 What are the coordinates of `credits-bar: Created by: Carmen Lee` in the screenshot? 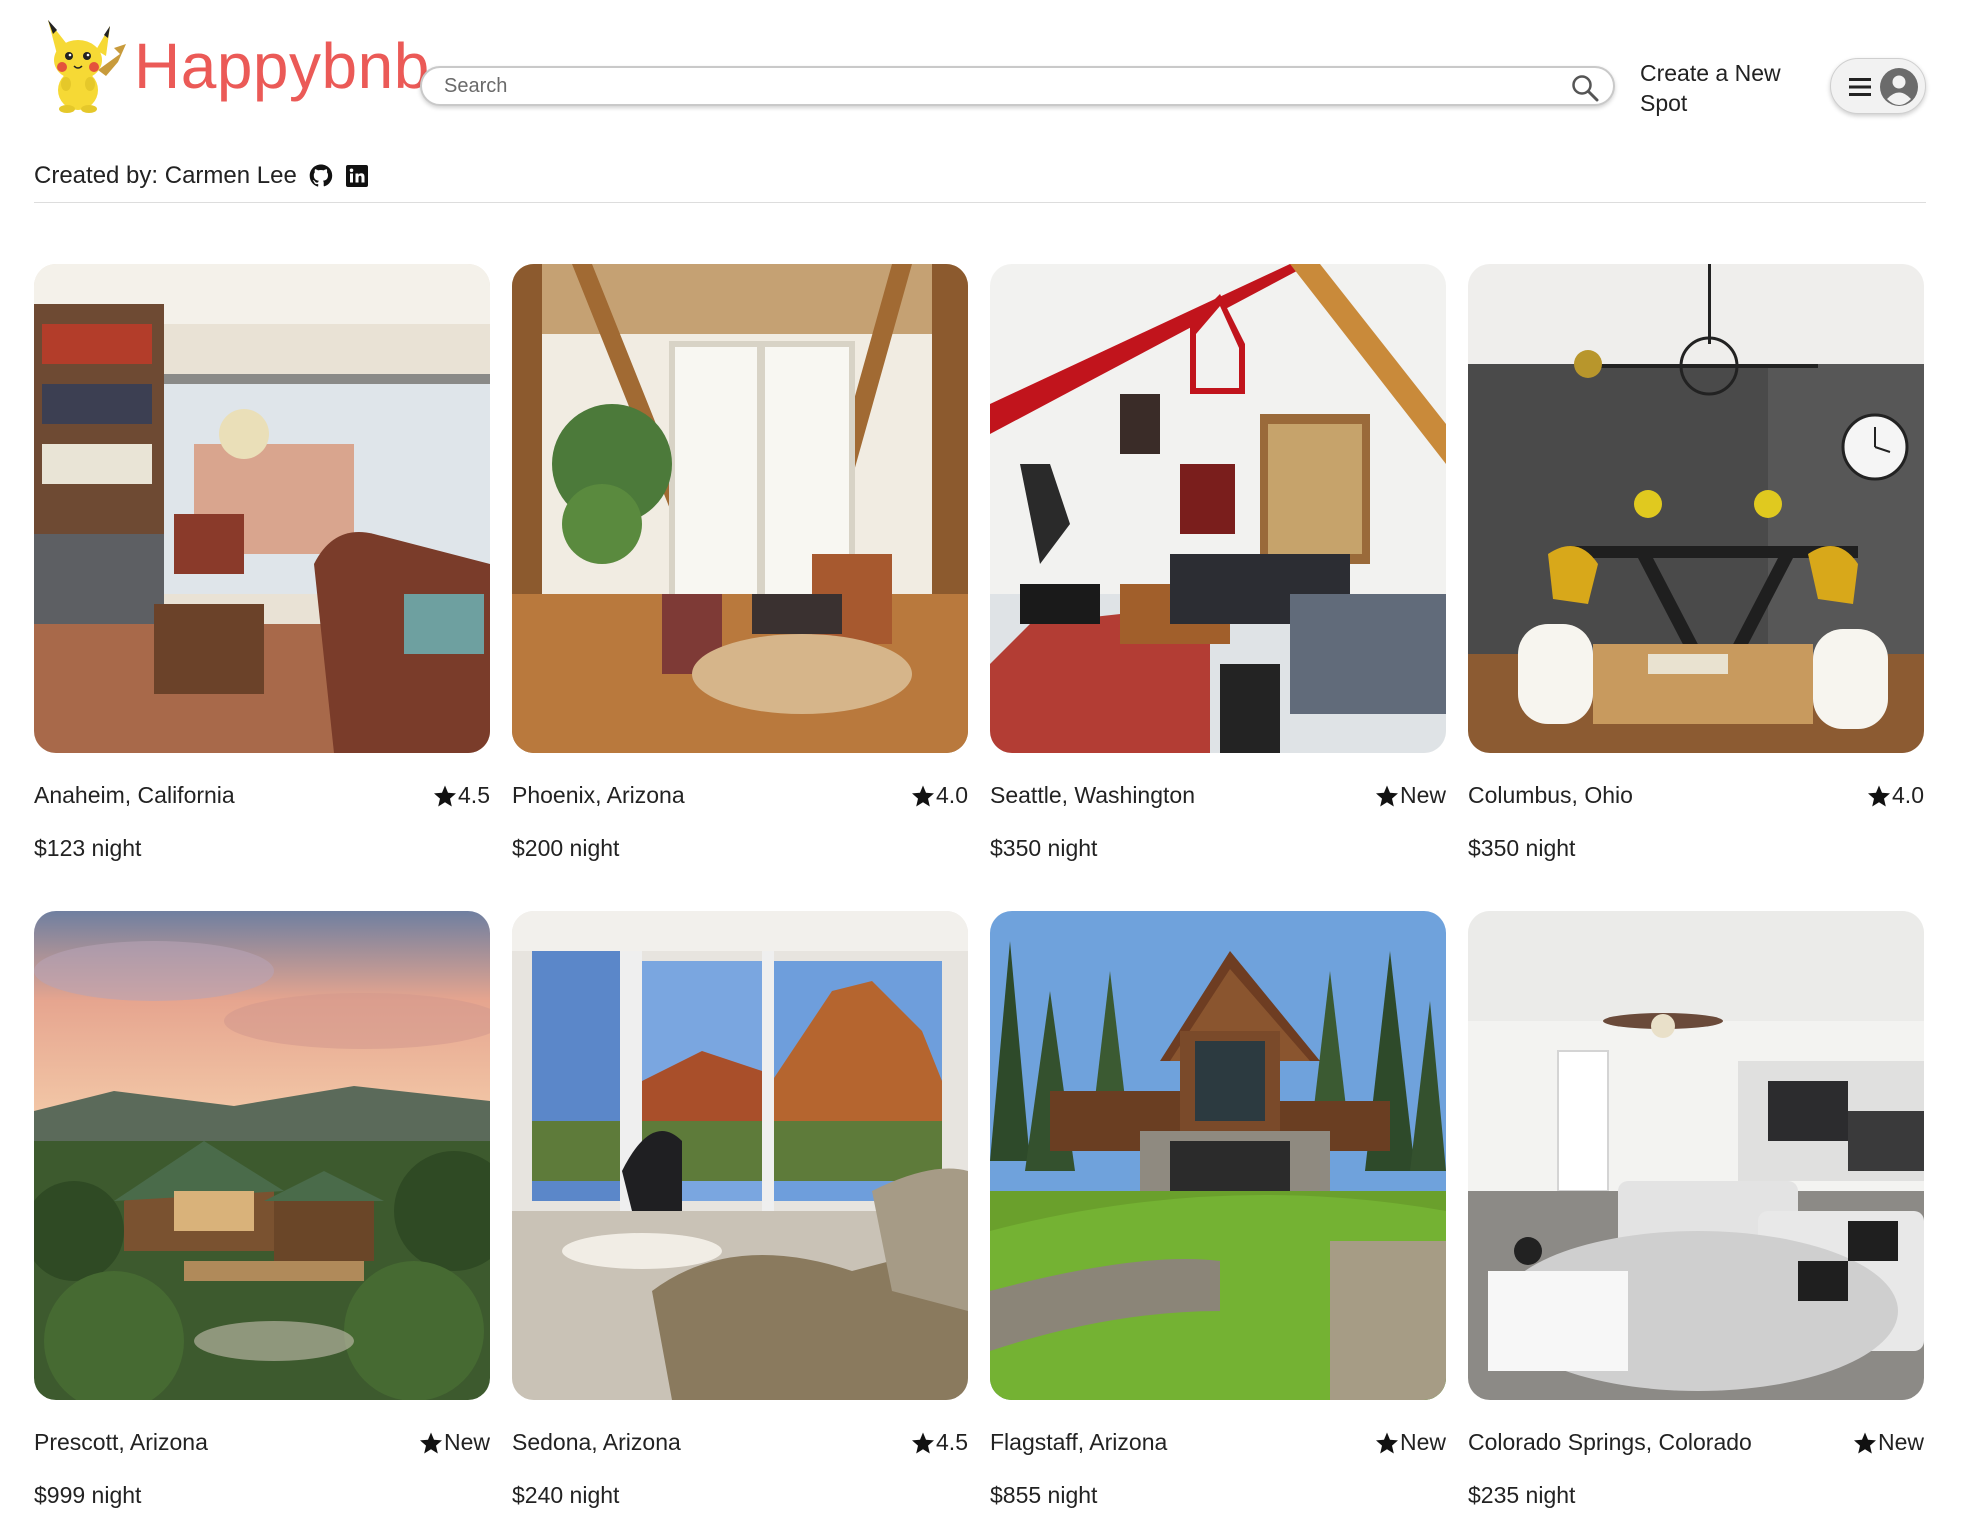 It's located at (201, 176).